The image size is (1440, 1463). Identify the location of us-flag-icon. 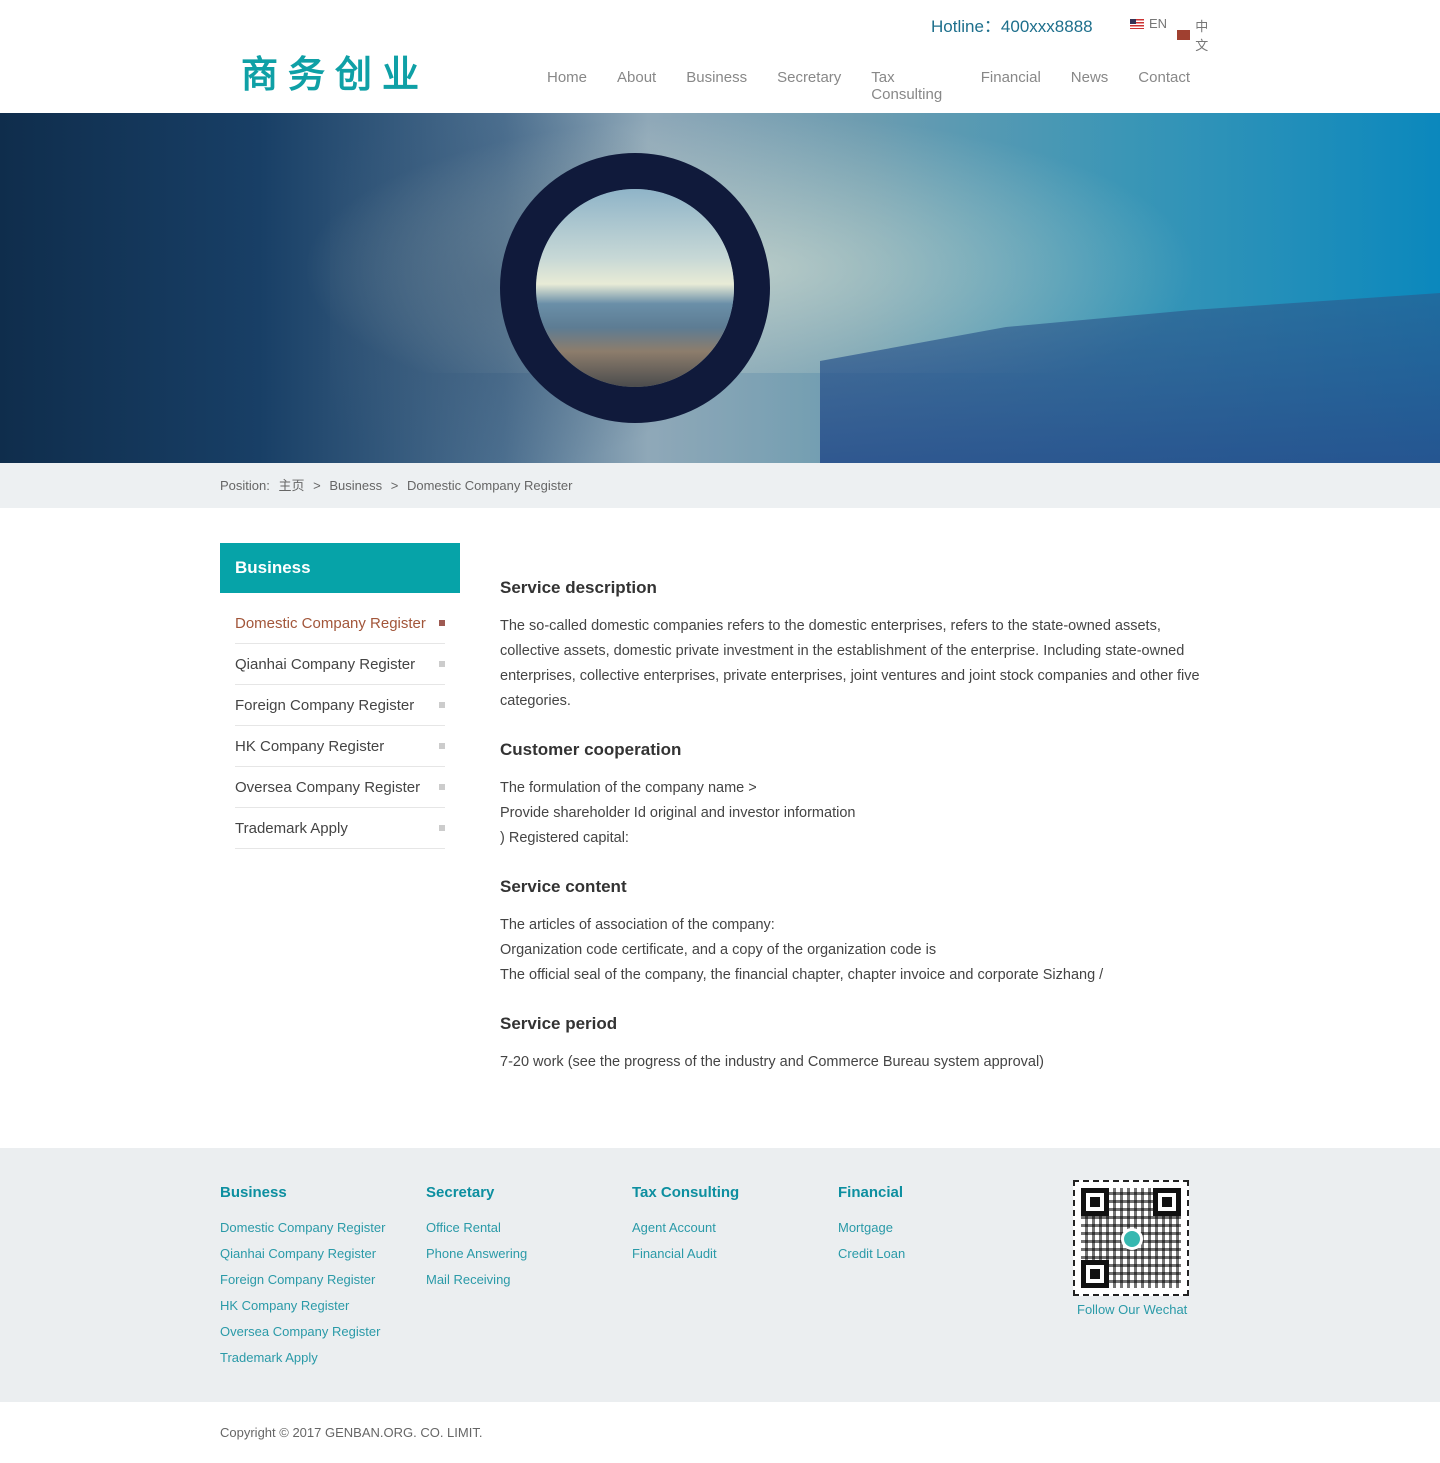
(1137, 23).